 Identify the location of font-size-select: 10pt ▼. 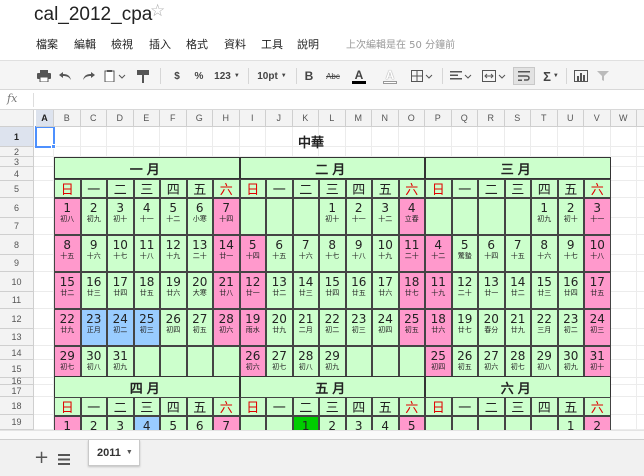
(272, 76).